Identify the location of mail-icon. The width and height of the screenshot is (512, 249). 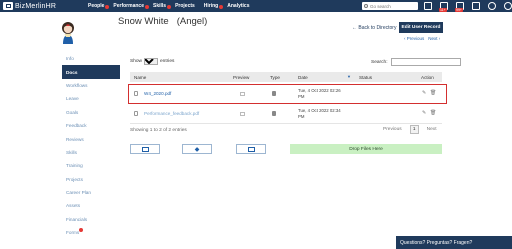
(428, 6).